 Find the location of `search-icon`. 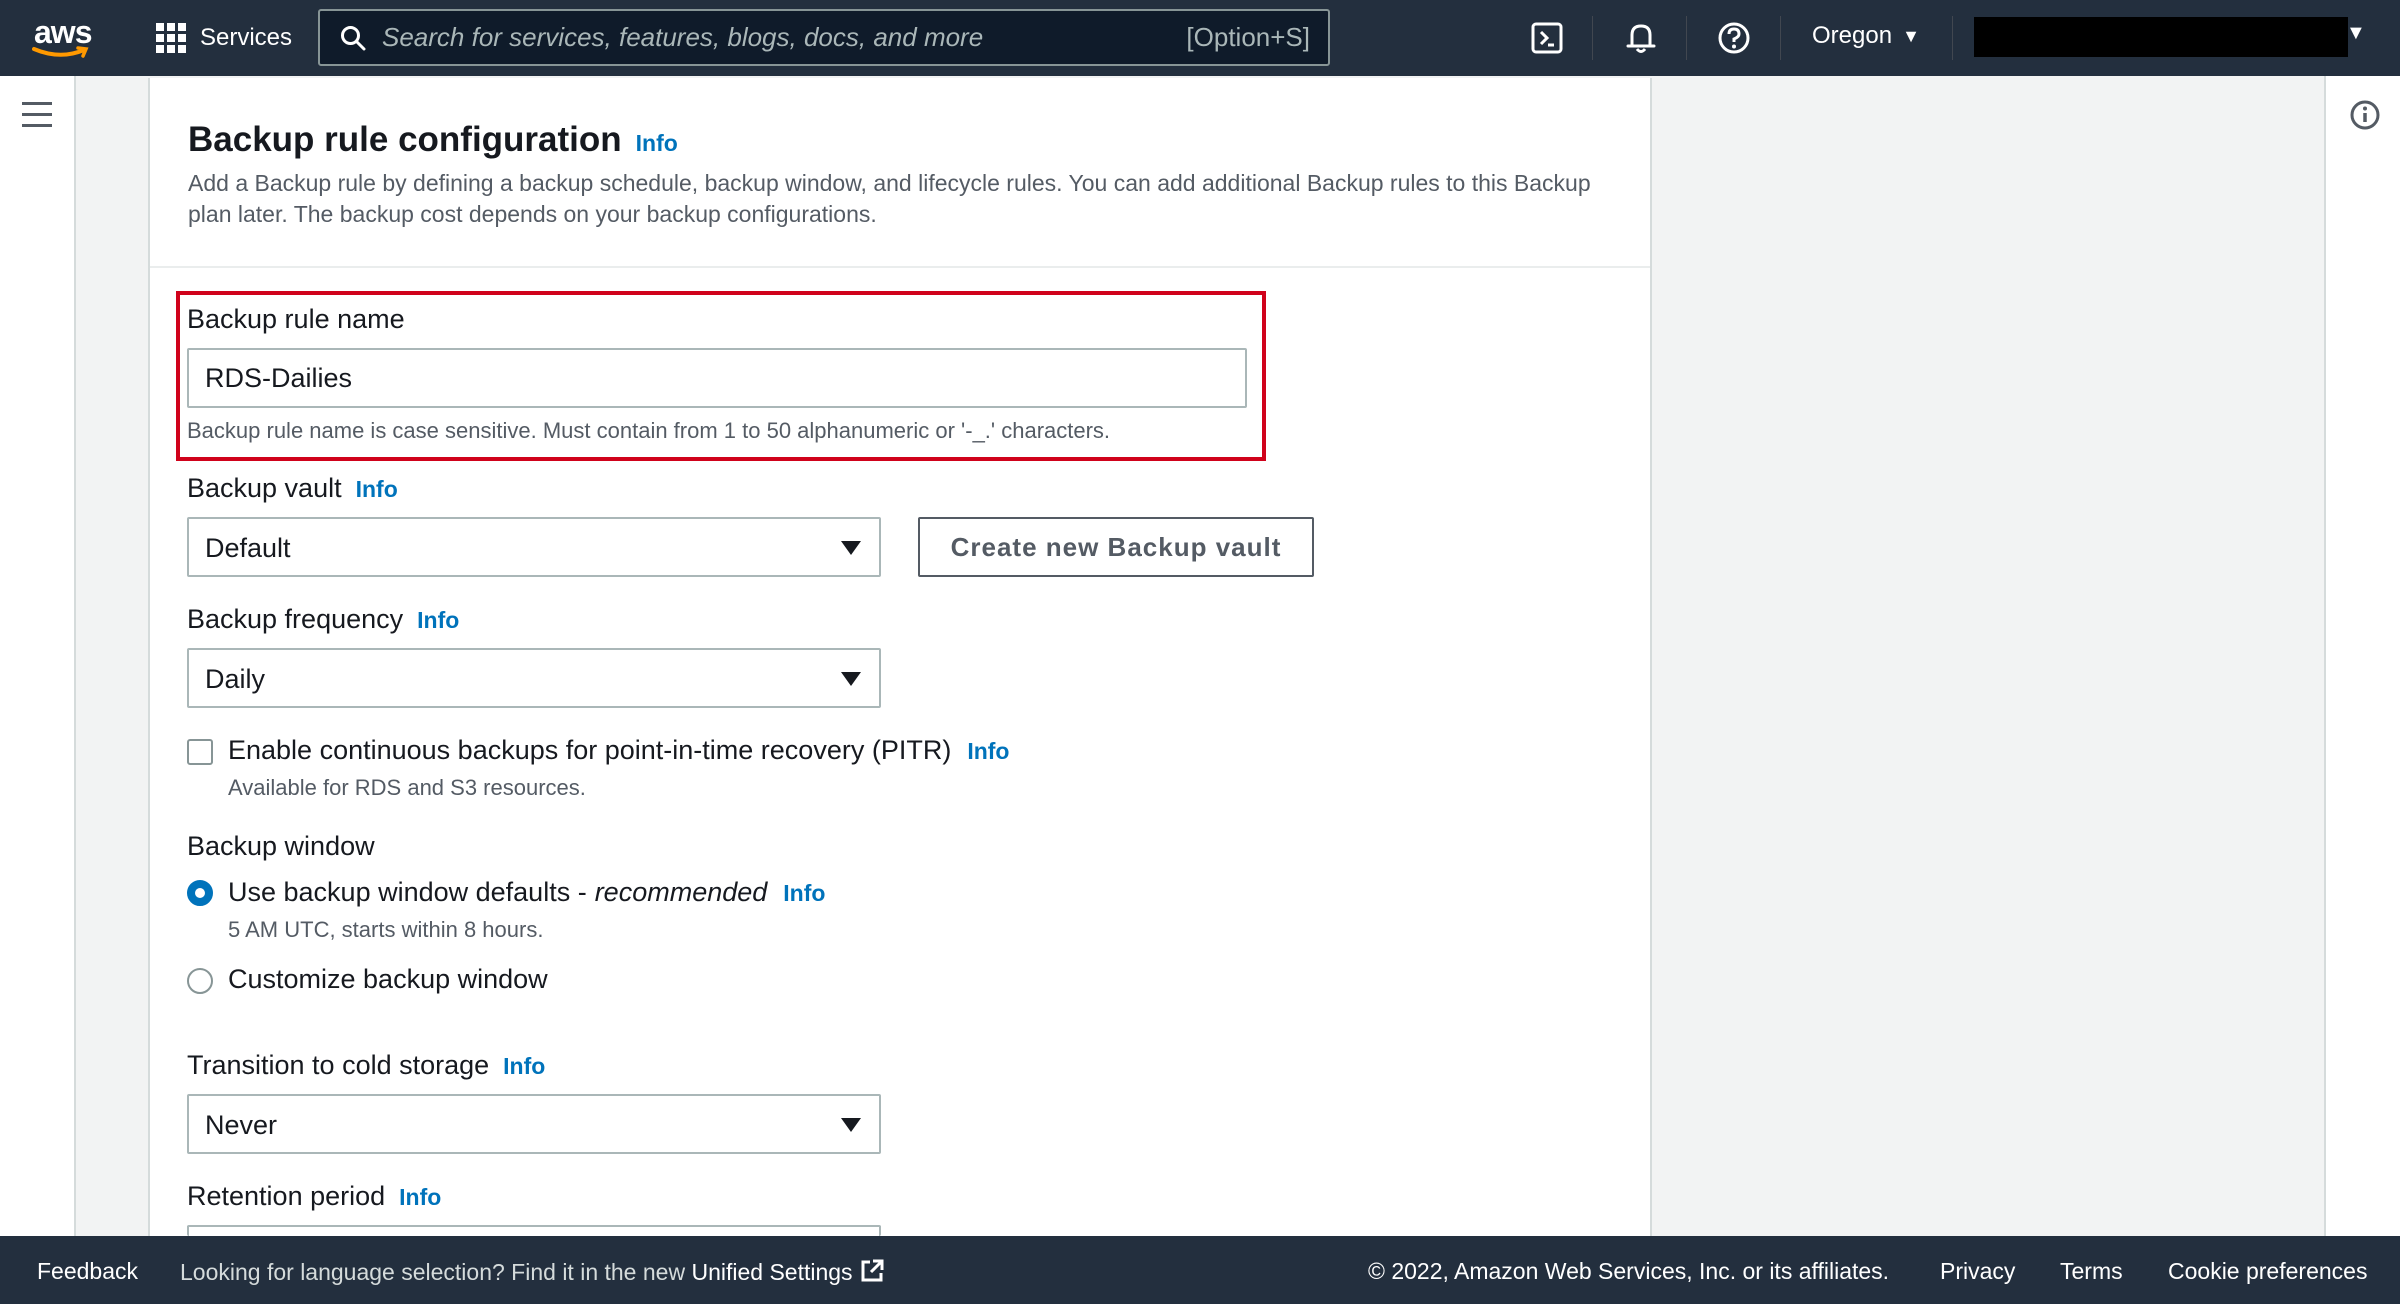

search-icon is located at coordinates (353, 37).